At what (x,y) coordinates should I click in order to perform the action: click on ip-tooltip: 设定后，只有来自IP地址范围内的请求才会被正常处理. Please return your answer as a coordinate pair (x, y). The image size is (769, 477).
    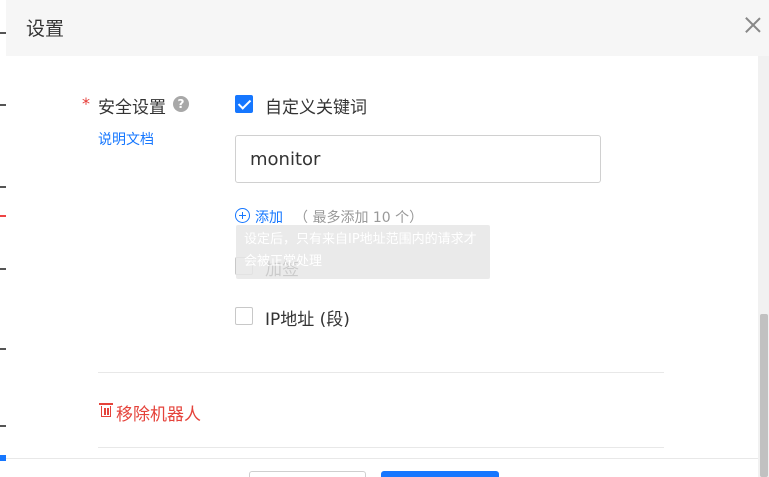
    Looking at the image, I should click on (363, 252).